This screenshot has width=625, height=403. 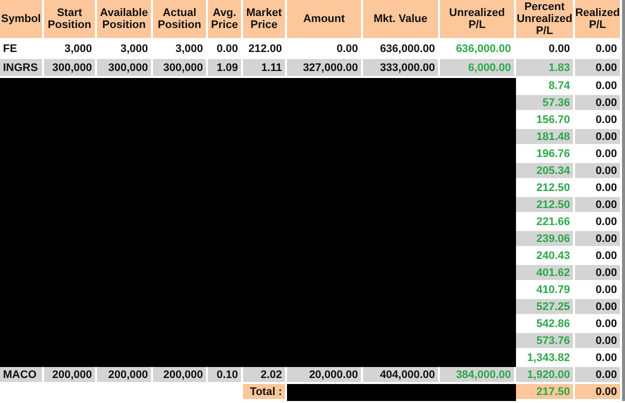 What do you see at coordinates (265, 20) in the screenshot?
I see `column-header: Market Price` at bounding box center [265, 20].